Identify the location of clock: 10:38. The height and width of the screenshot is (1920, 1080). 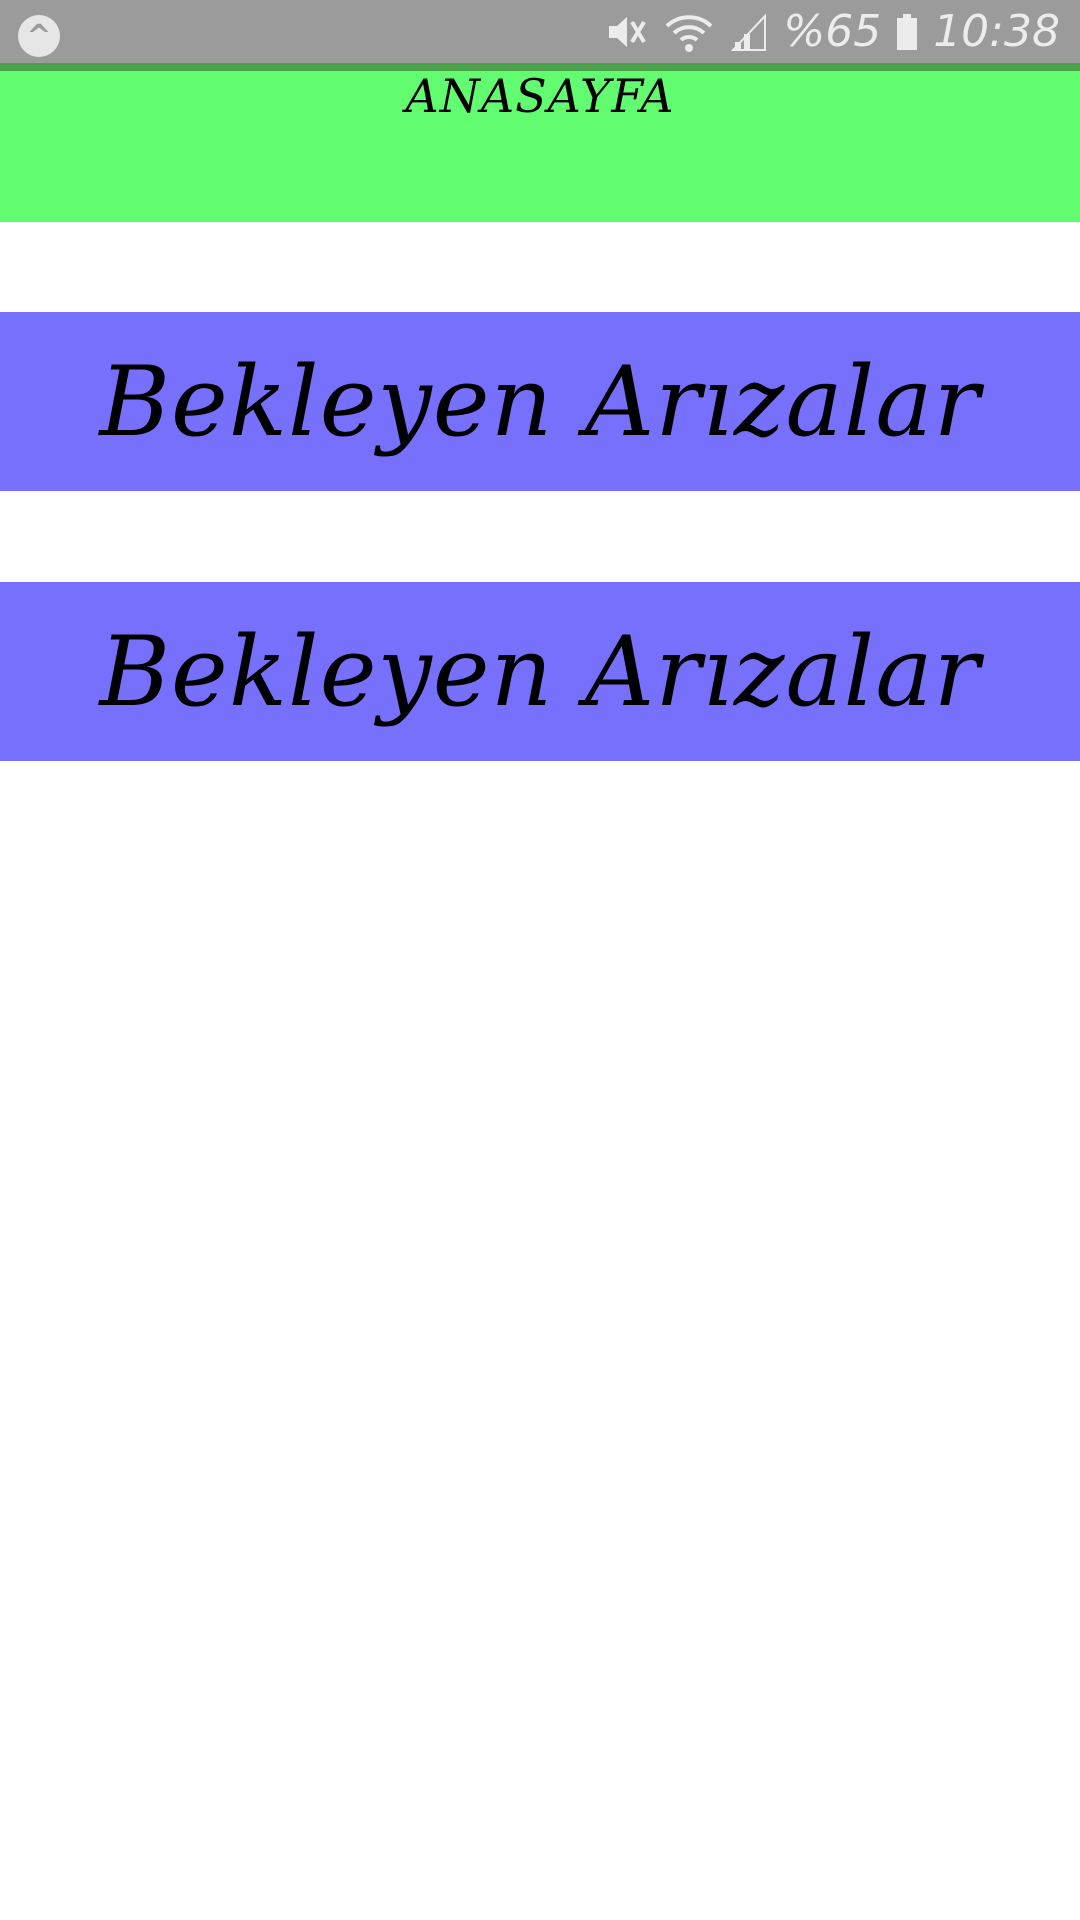
(996, 31).